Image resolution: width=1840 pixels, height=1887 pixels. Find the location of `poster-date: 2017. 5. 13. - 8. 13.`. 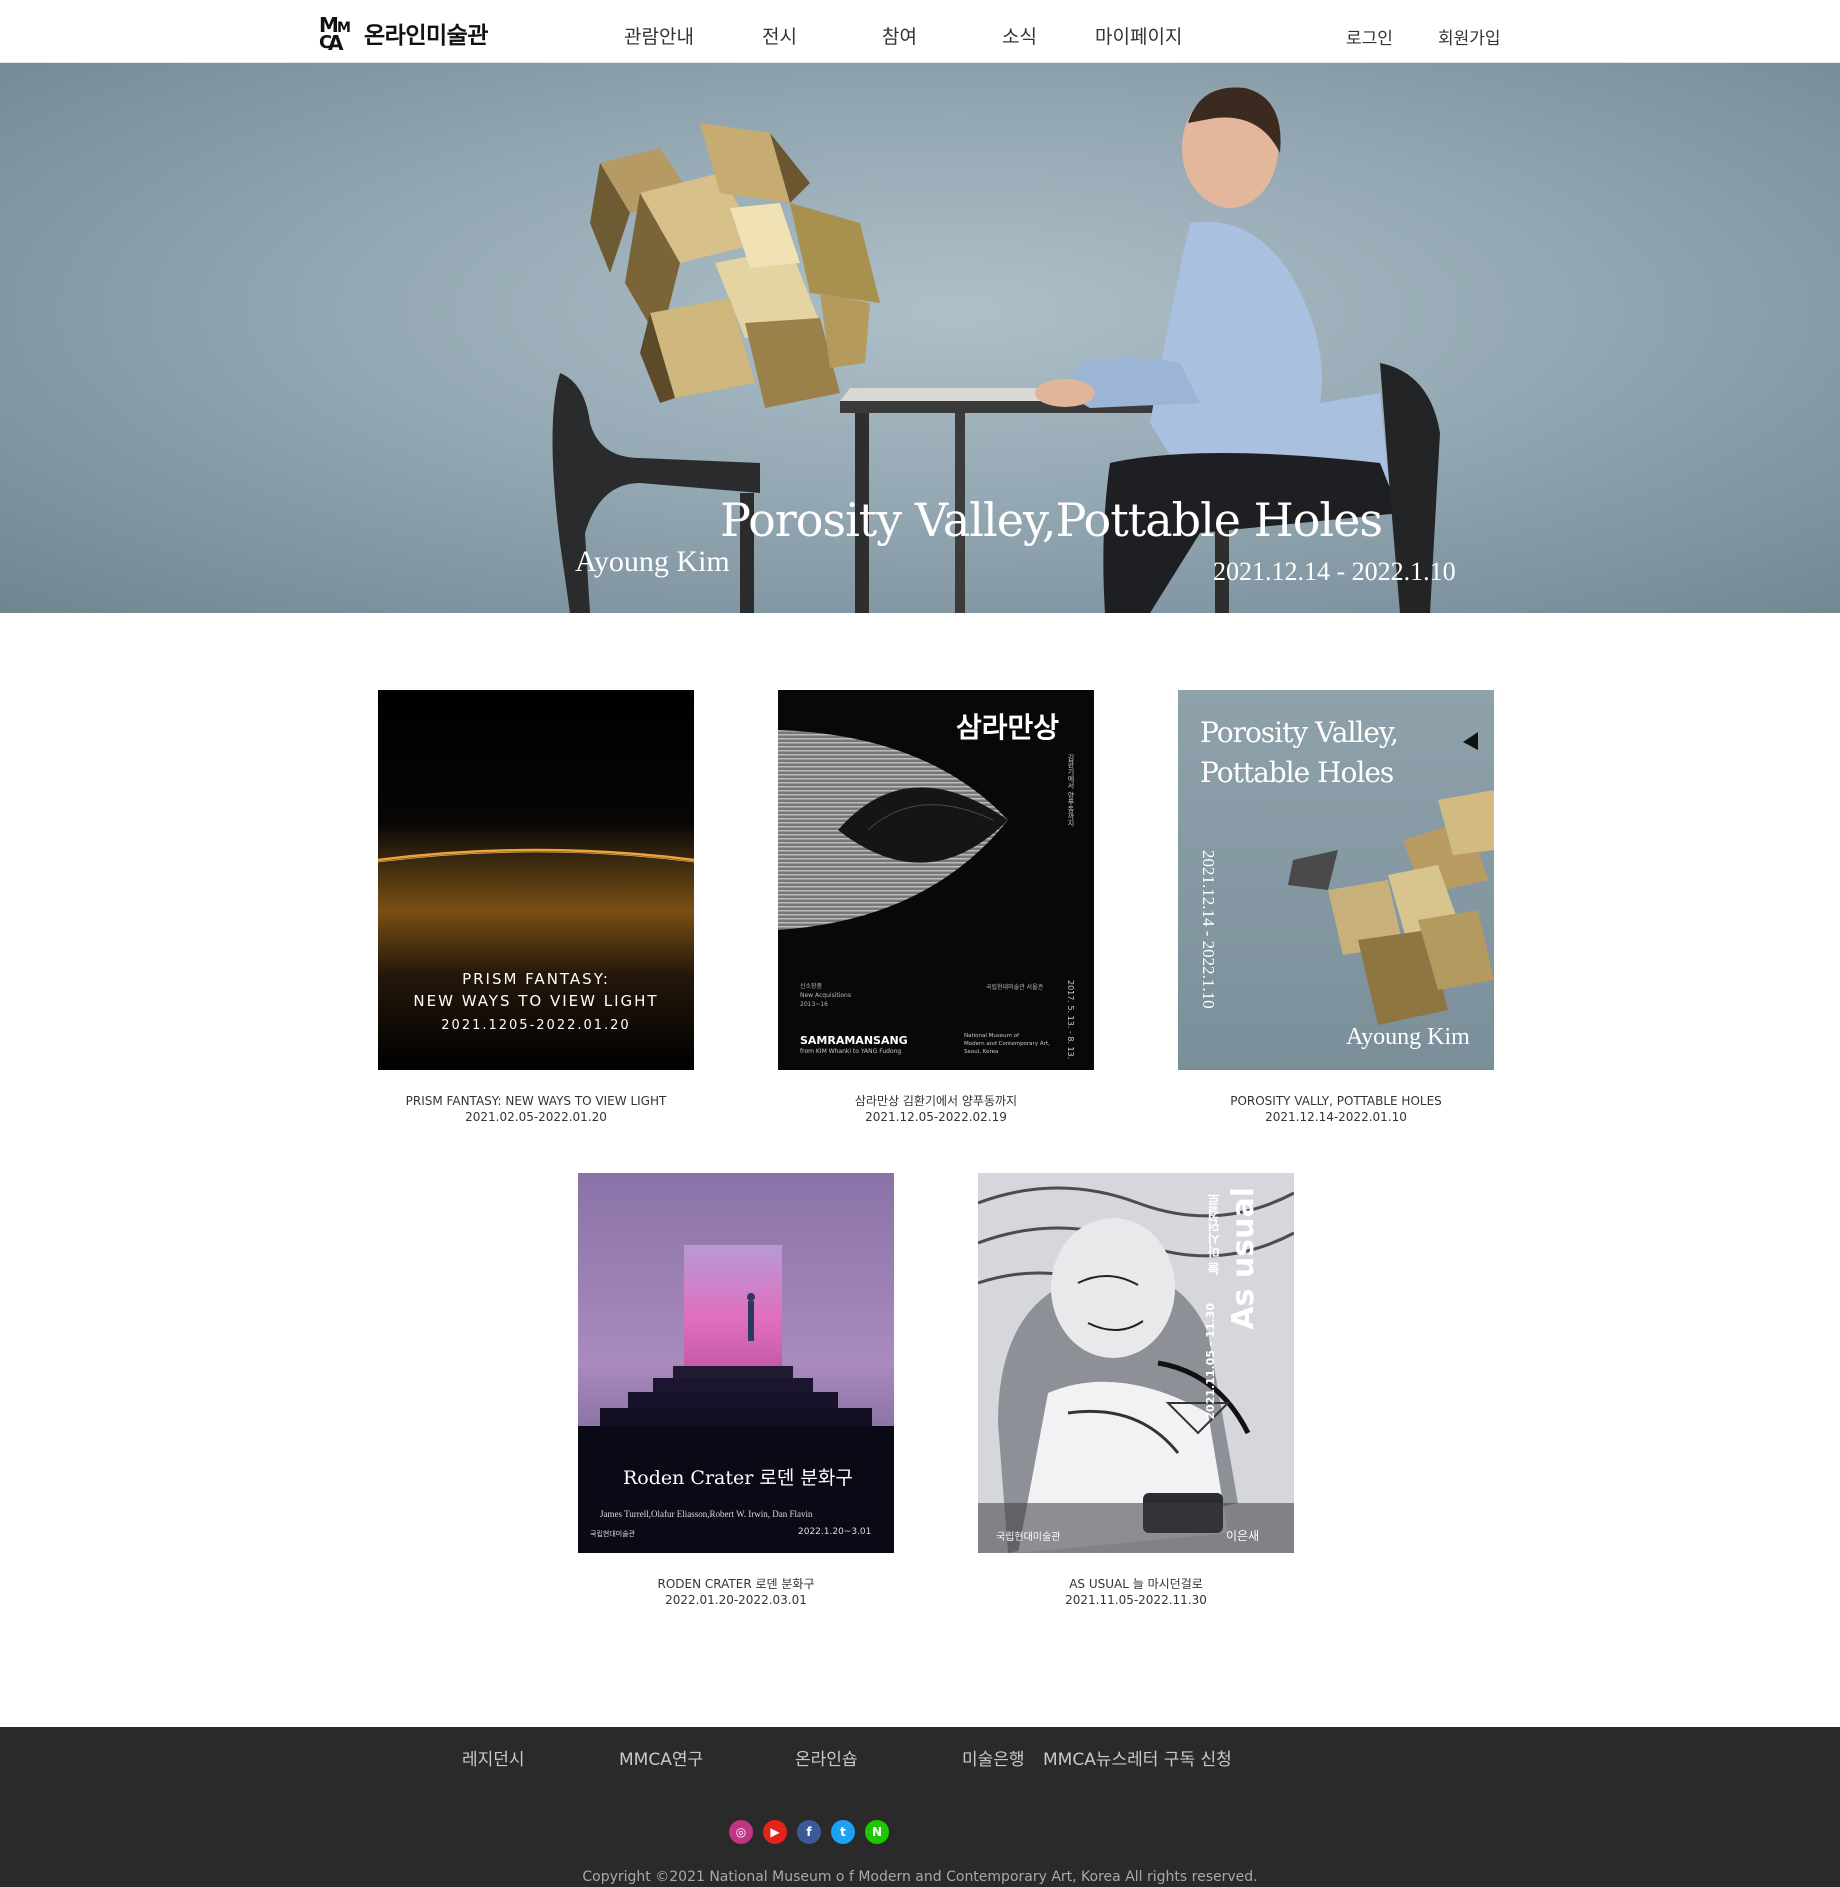

poster-date: 2017. 5. 13. - 8. 13. is located at coordinates (1070, 1020).